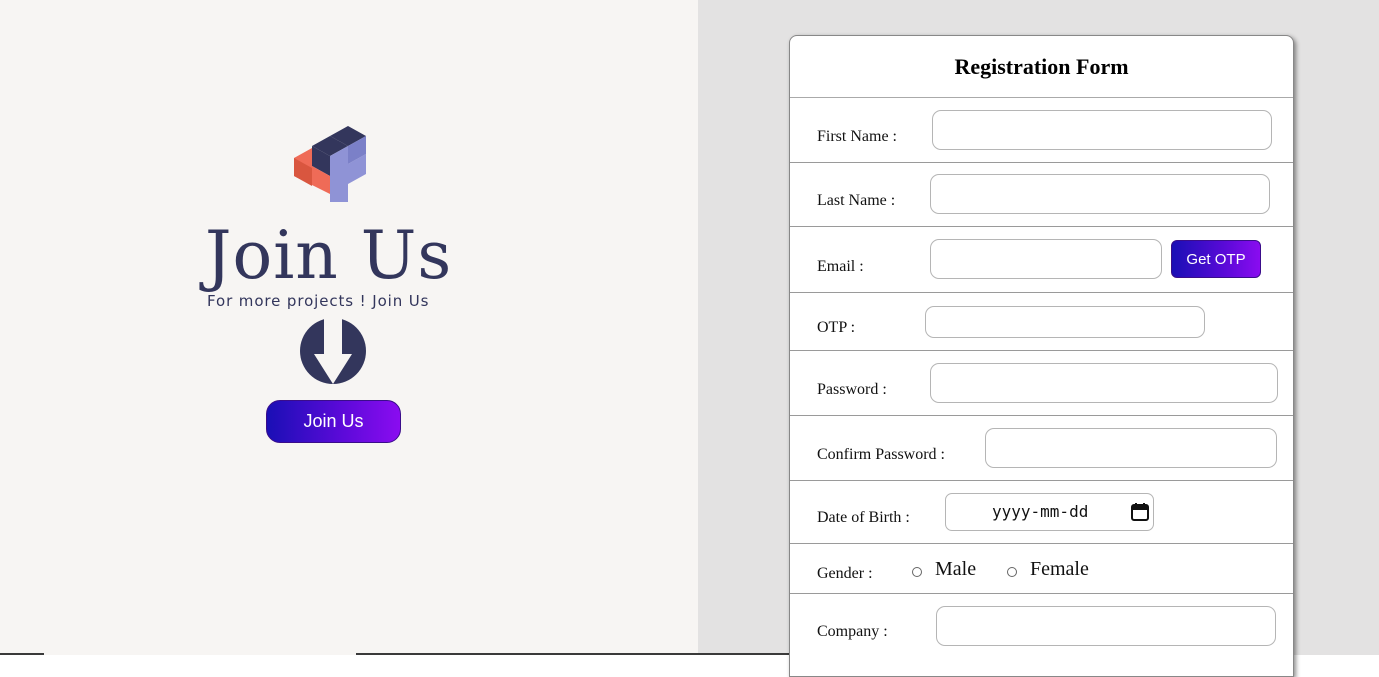 The height and width of the screenshot is (677, 1379). I want to click on dob-placeholder: yyyy-mm-dd, so click(1040, 511).